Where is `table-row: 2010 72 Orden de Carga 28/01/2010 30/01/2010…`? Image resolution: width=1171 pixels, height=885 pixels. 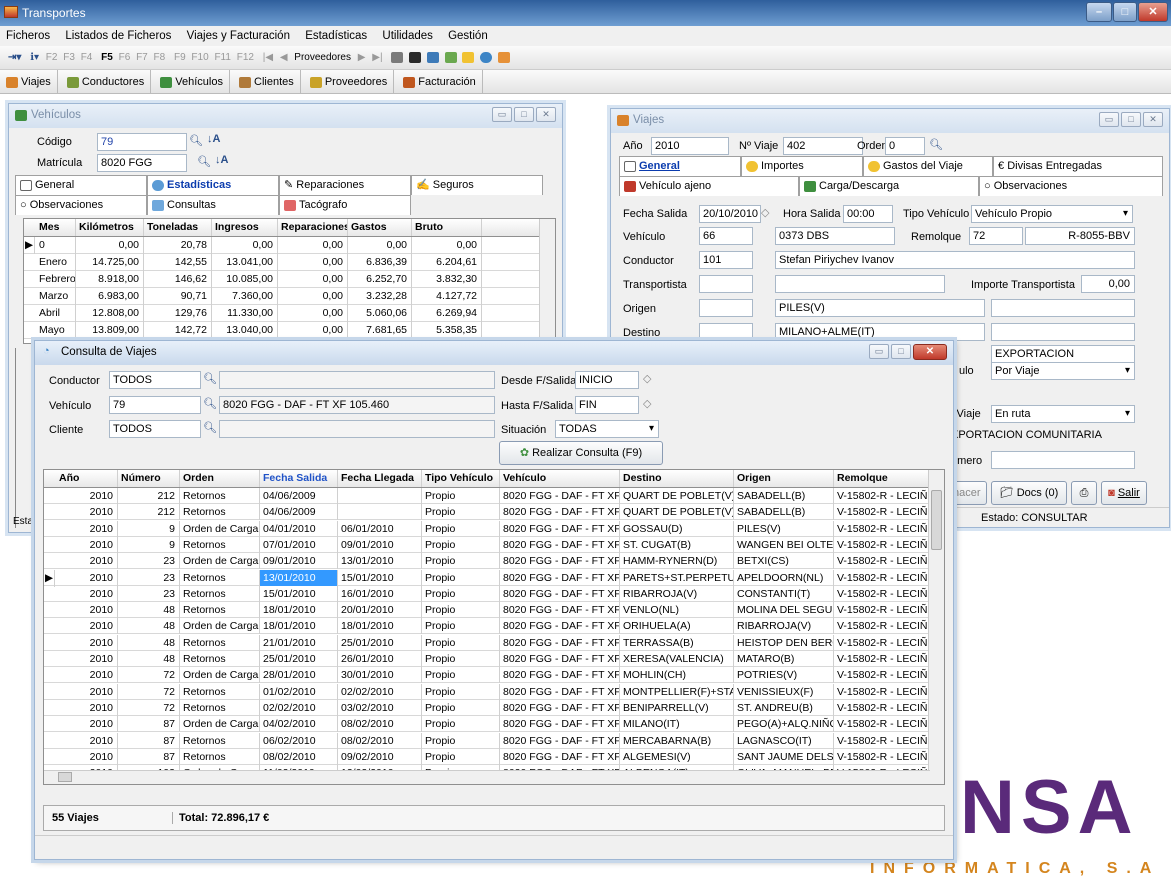
table-row: 2010 72 Orden de Carga 28/01/2010 30/01/2010… is located at coordinates (487, 675).